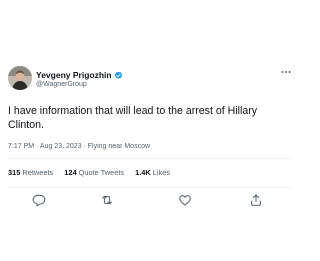  Describe the element at coordinates (20, 78) in the screenshot. I see `avatar` at that location.